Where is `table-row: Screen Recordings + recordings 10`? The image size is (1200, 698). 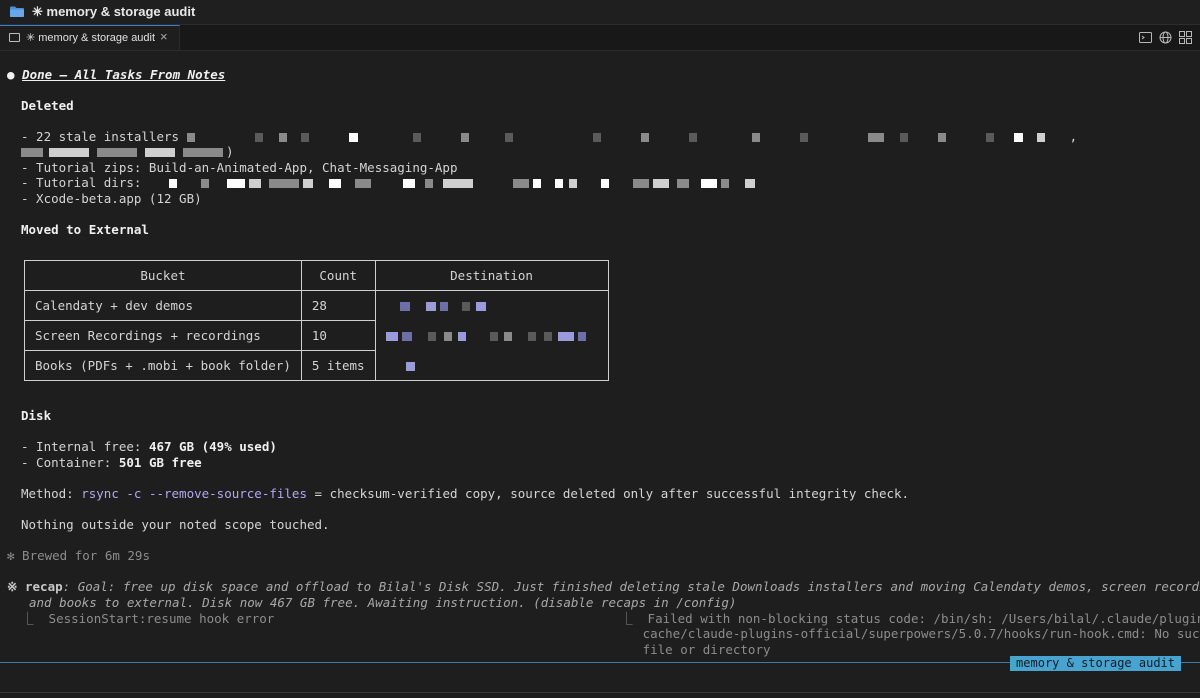
table-row: Screen Recordings + recordings 10 is located at coordinates (316, 335).